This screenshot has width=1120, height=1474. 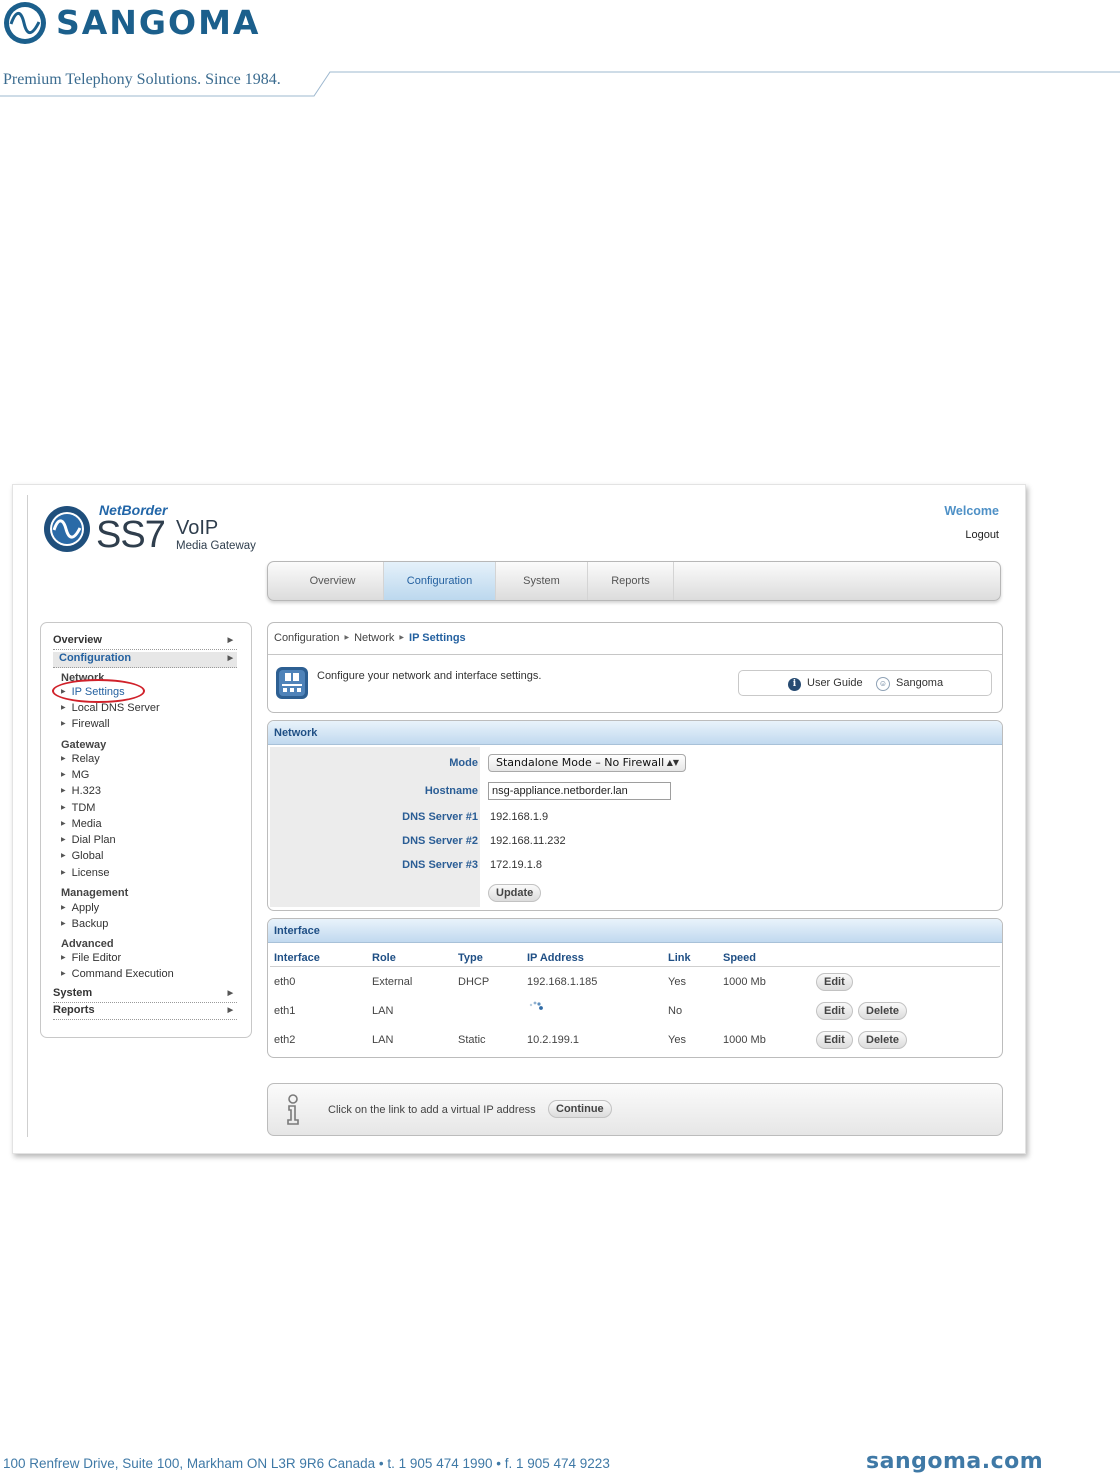 What do you see at coordinates (374, 638) in the screenshot?
I see `breadcrumb-network: Network` at bounding box center [374, 638].